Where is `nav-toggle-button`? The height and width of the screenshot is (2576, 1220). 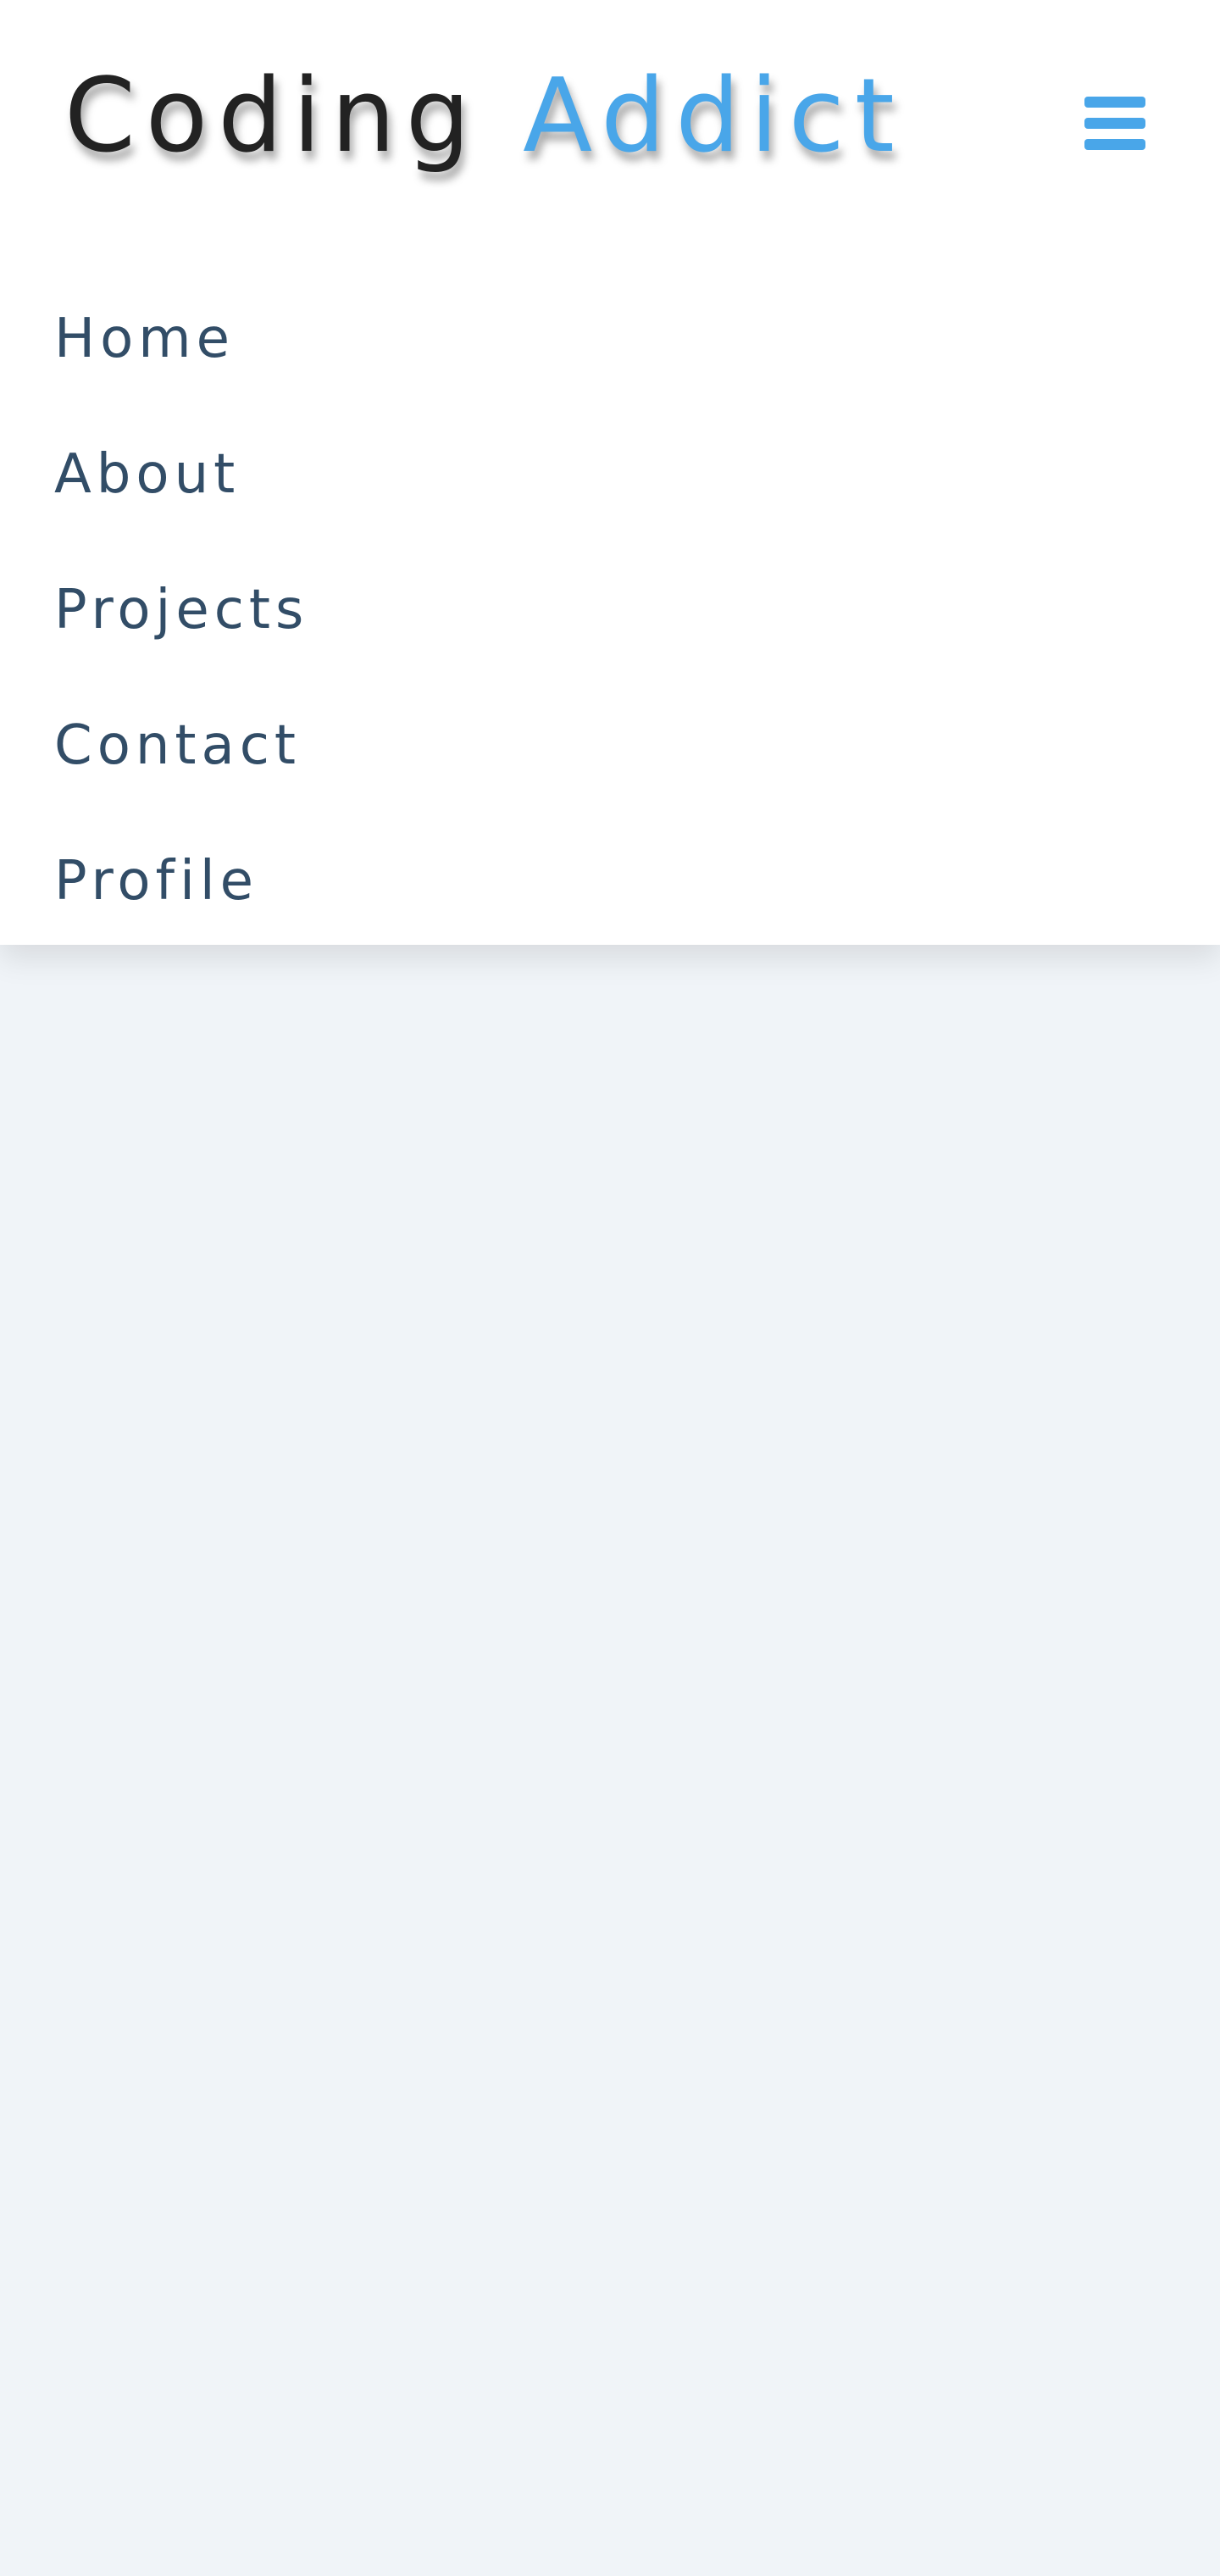 nav-toggle-button is located at coordinates (1115, 122).